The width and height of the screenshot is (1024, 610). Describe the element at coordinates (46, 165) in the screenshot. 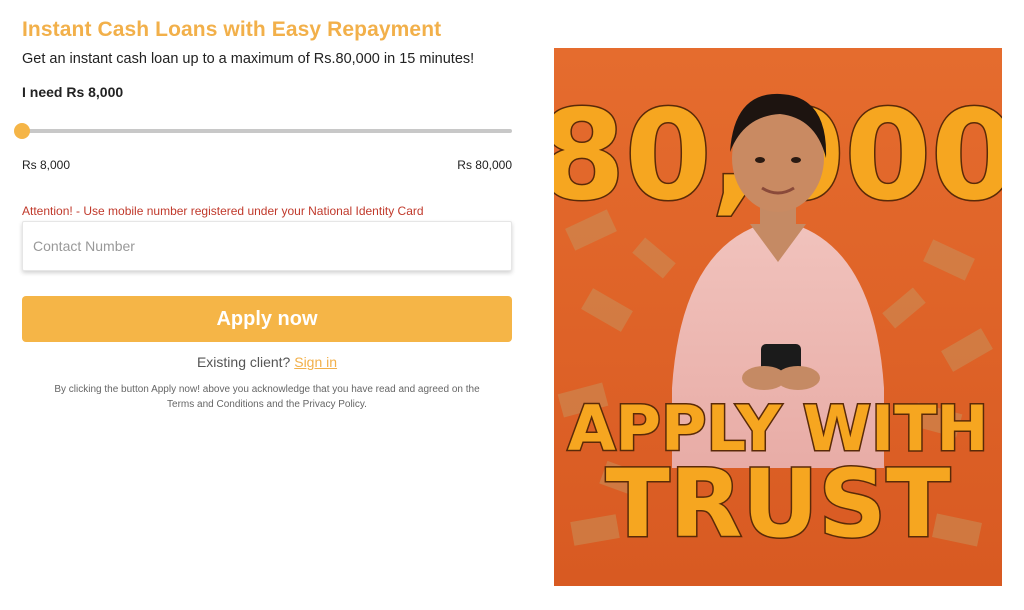

I see `slider-min-label: Rs 8,000` at that location.